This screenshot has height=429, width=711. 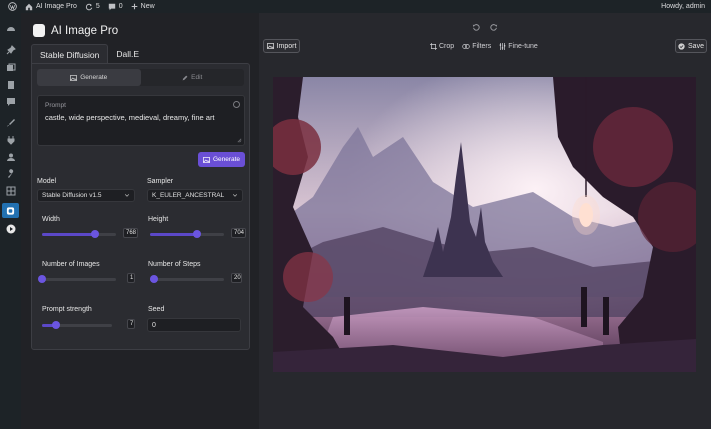 I want to click on settings-icon, so click(x=10, y=190).